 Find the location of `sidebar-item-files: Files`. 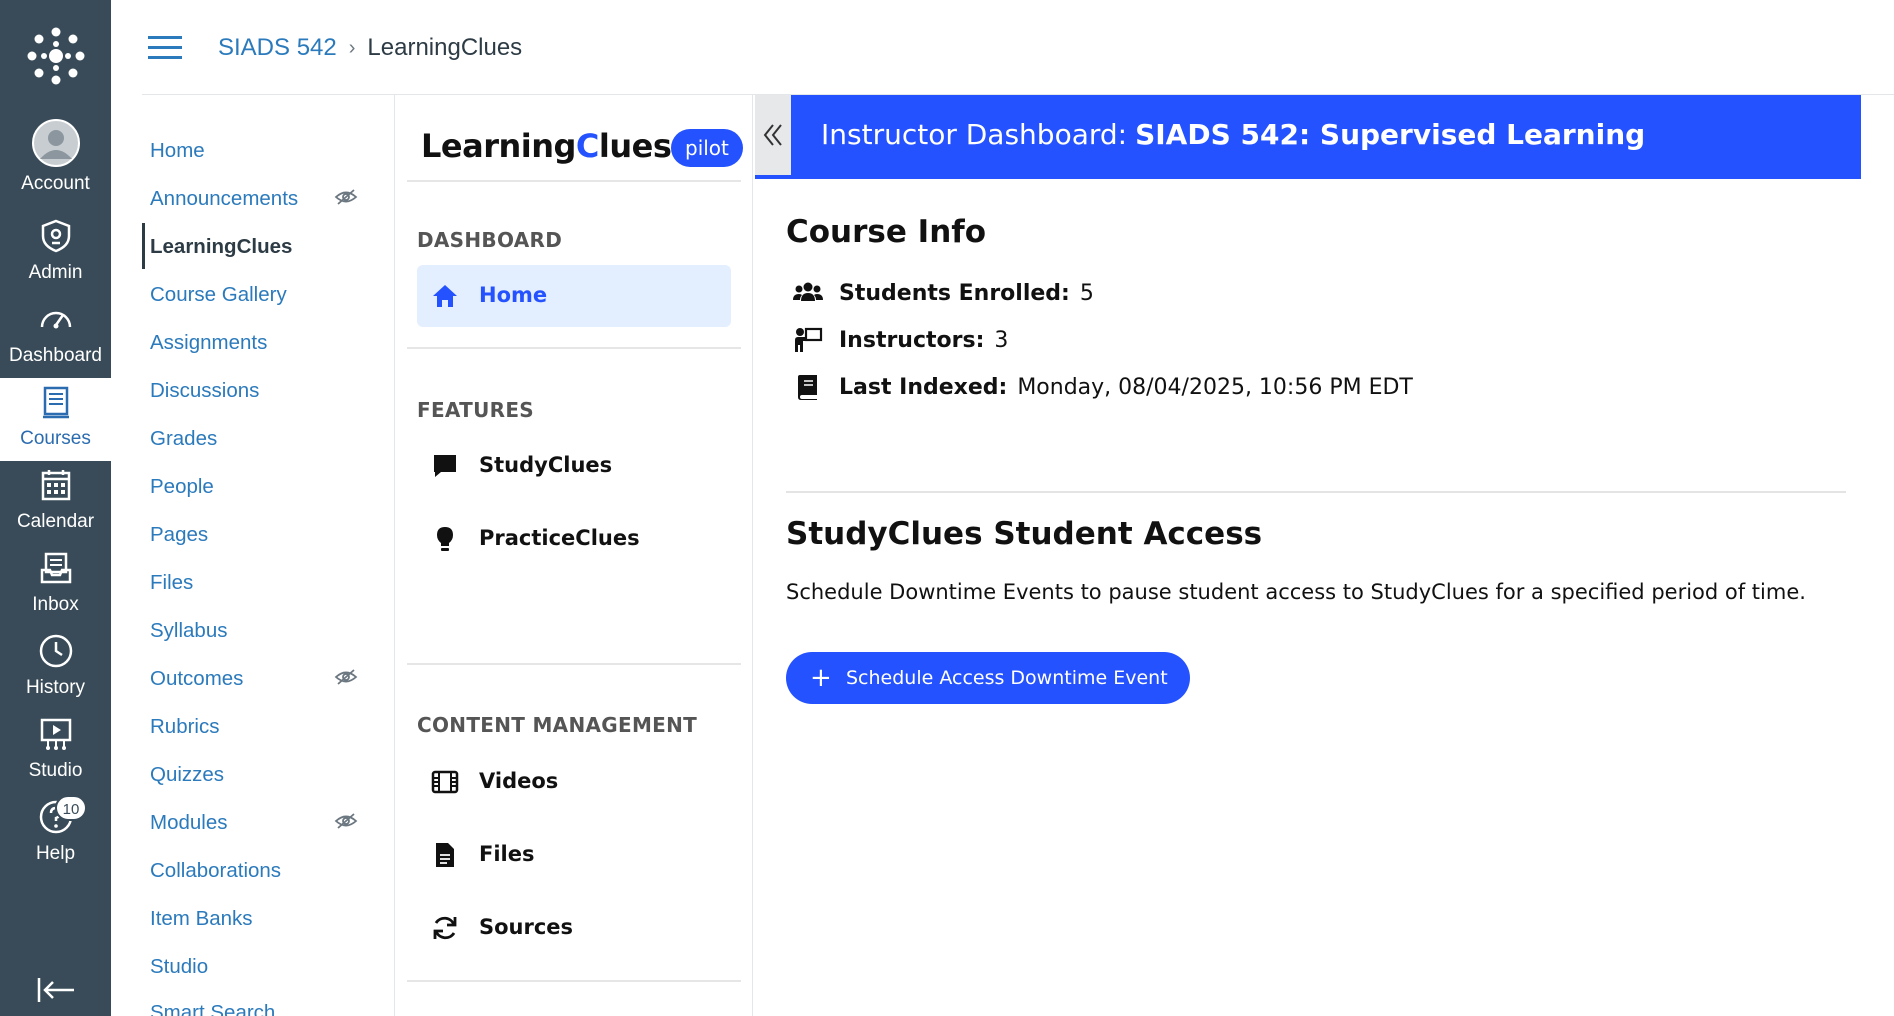

sidebar-item-files: Files is located at coordinates (574, 855).